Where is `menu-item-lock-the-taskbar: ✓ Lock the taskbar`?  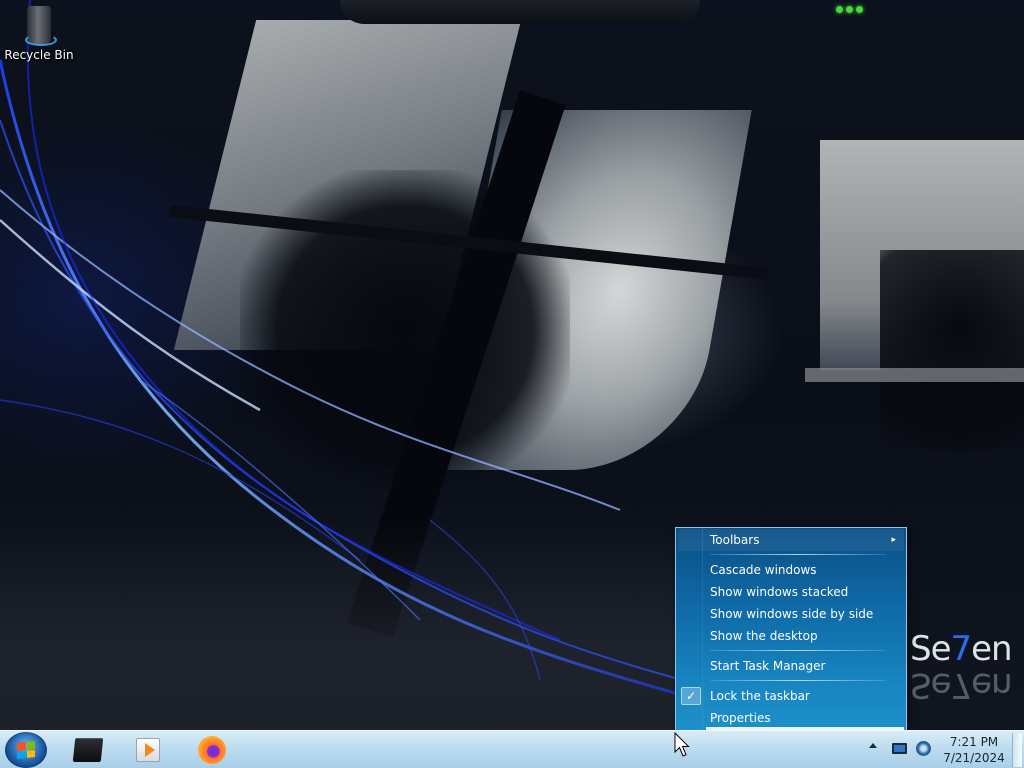
menu-item-lock-the-taskbar: ✓ Lock the taskbar is located at coordinates (791, 696).